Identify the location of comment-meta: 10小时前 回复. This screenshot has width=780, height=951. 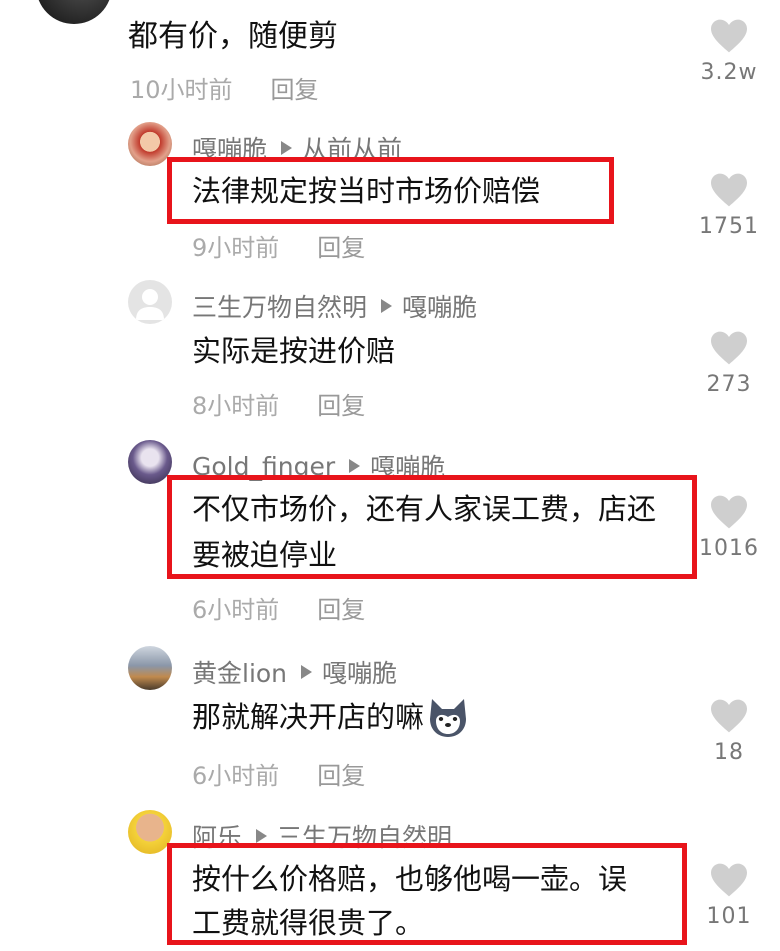
(224, 87).